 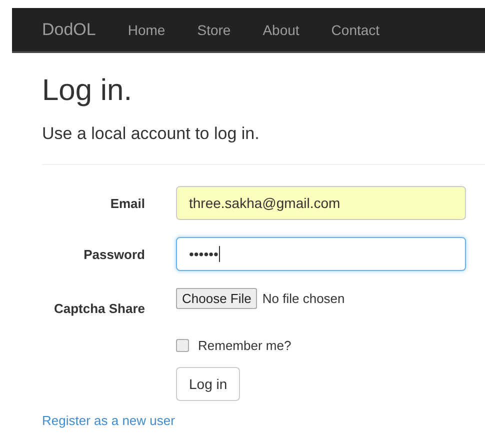 What do you see at coordinates (355, 30) in the screenshot?
I see `nav-link: Contact` at bounding box center [355, 30].